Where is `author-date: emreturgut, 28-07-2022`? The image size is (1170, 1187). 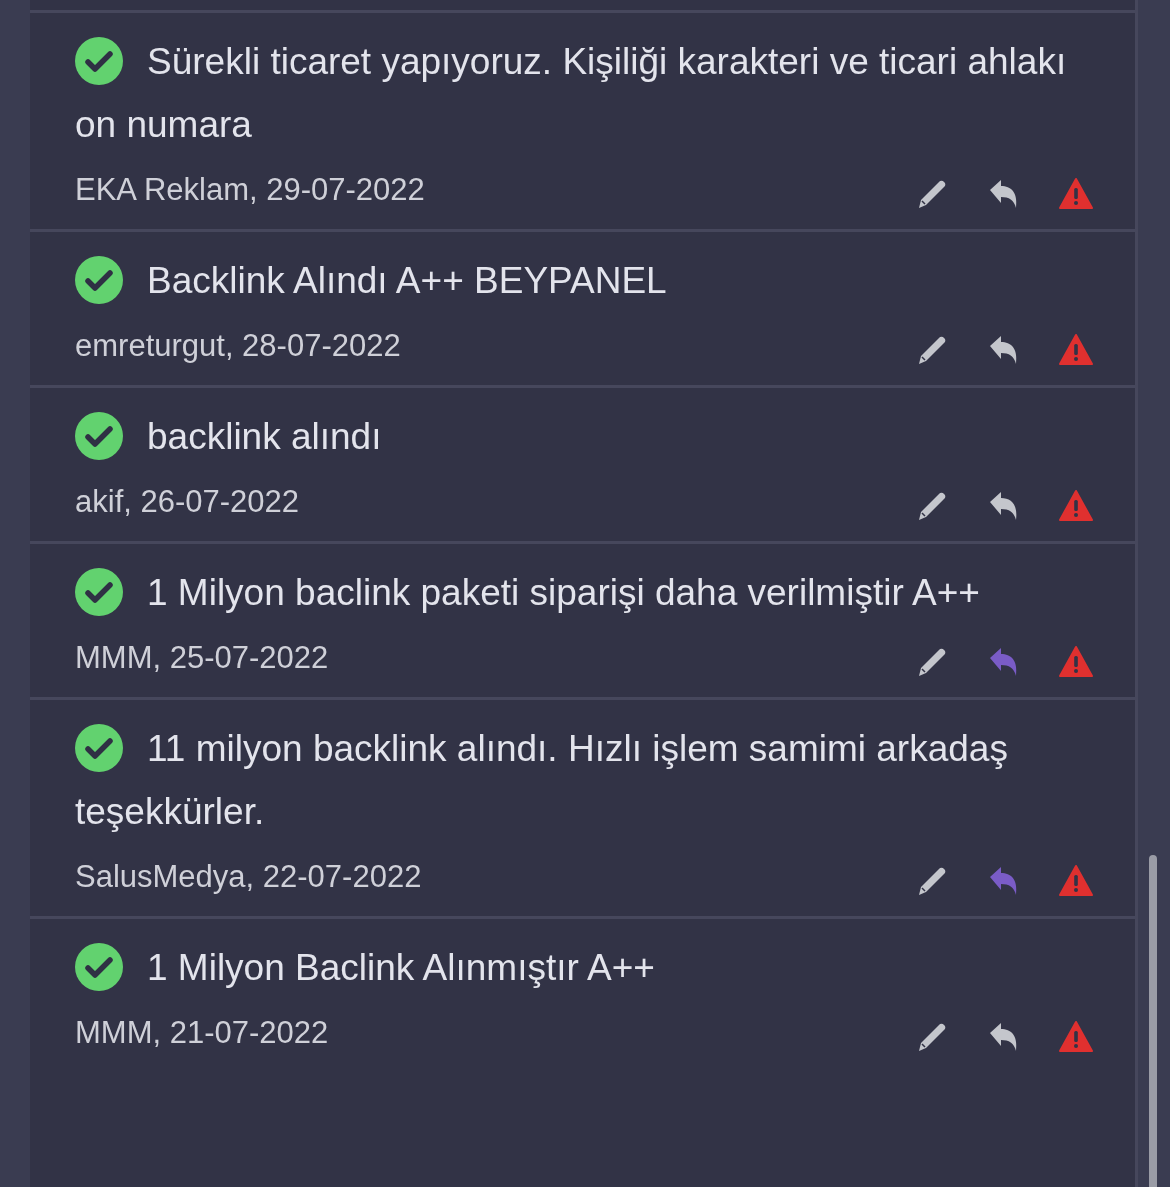
author-date: emreturgut, 28-07-2022 is located at coordinates (238, 346).